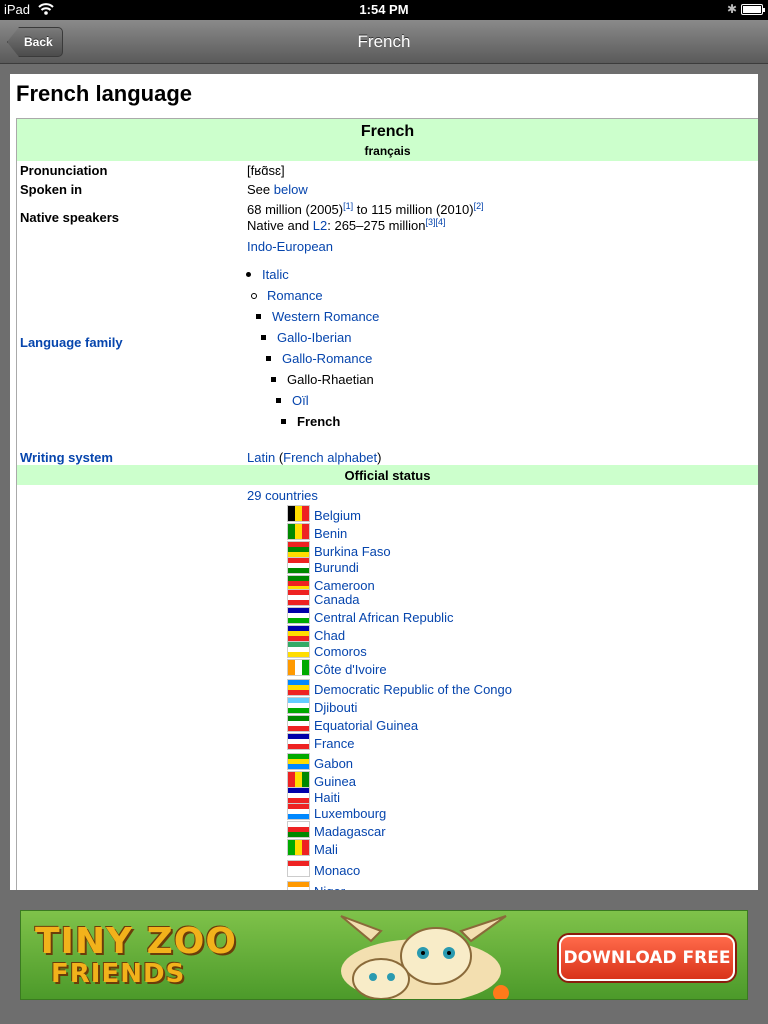 Image resolution: width=768 pixels, height=1024 pixels. Describe the element at coordinates (326, 849) in the screenshot. I see `country-link: Mali` at that location.